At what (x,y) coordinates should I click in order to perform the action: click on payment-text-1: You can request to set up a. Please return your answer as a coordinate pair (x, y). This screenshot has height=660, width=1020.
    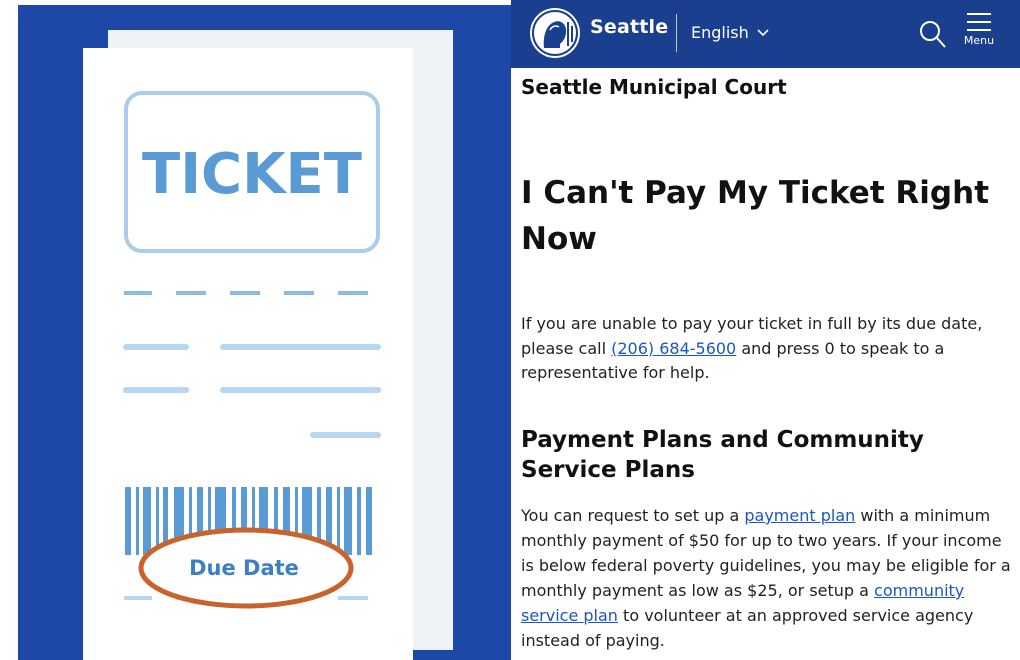
    Looking at the image, I should click on (633, 515).